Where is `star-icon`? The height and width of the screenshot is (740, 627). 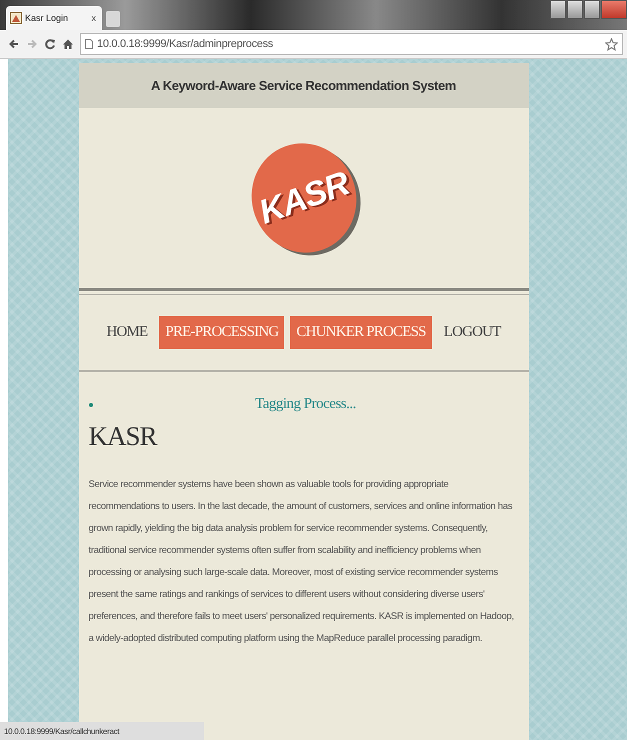 star-icon is located at coordinates (611, 44).